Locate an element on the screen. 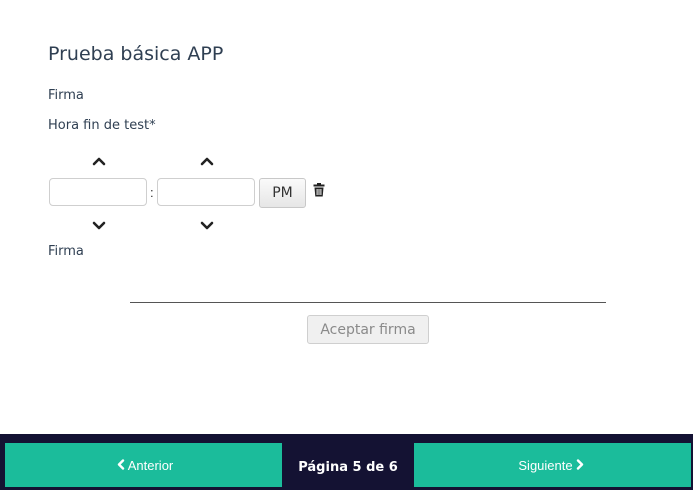 Image resolution: width=693 pixels, height=490 pixels. hour-increment-chevron-up-icon is located at coordinates (99, 161).